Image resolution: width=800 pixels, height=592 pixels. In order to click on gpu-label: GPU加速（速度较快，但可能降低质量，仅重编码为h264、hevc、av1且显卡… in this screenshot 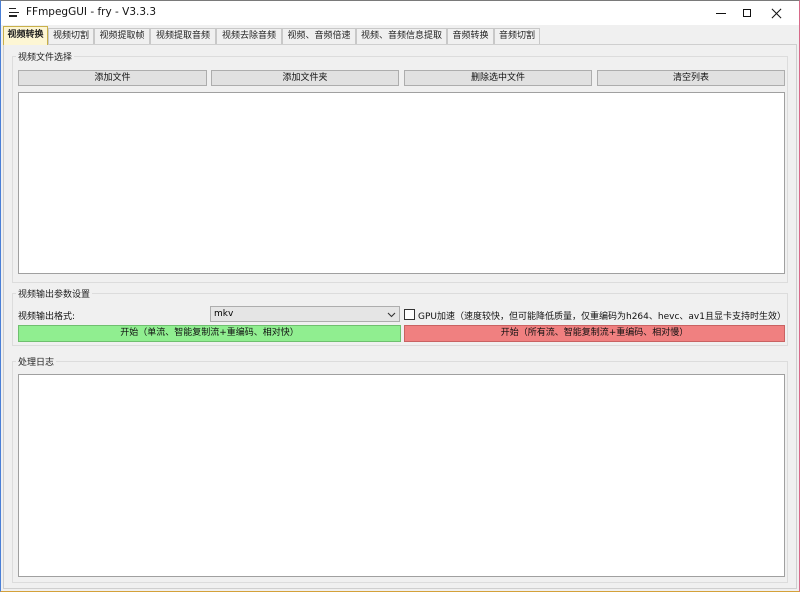, I will do `click(602, 317)`.